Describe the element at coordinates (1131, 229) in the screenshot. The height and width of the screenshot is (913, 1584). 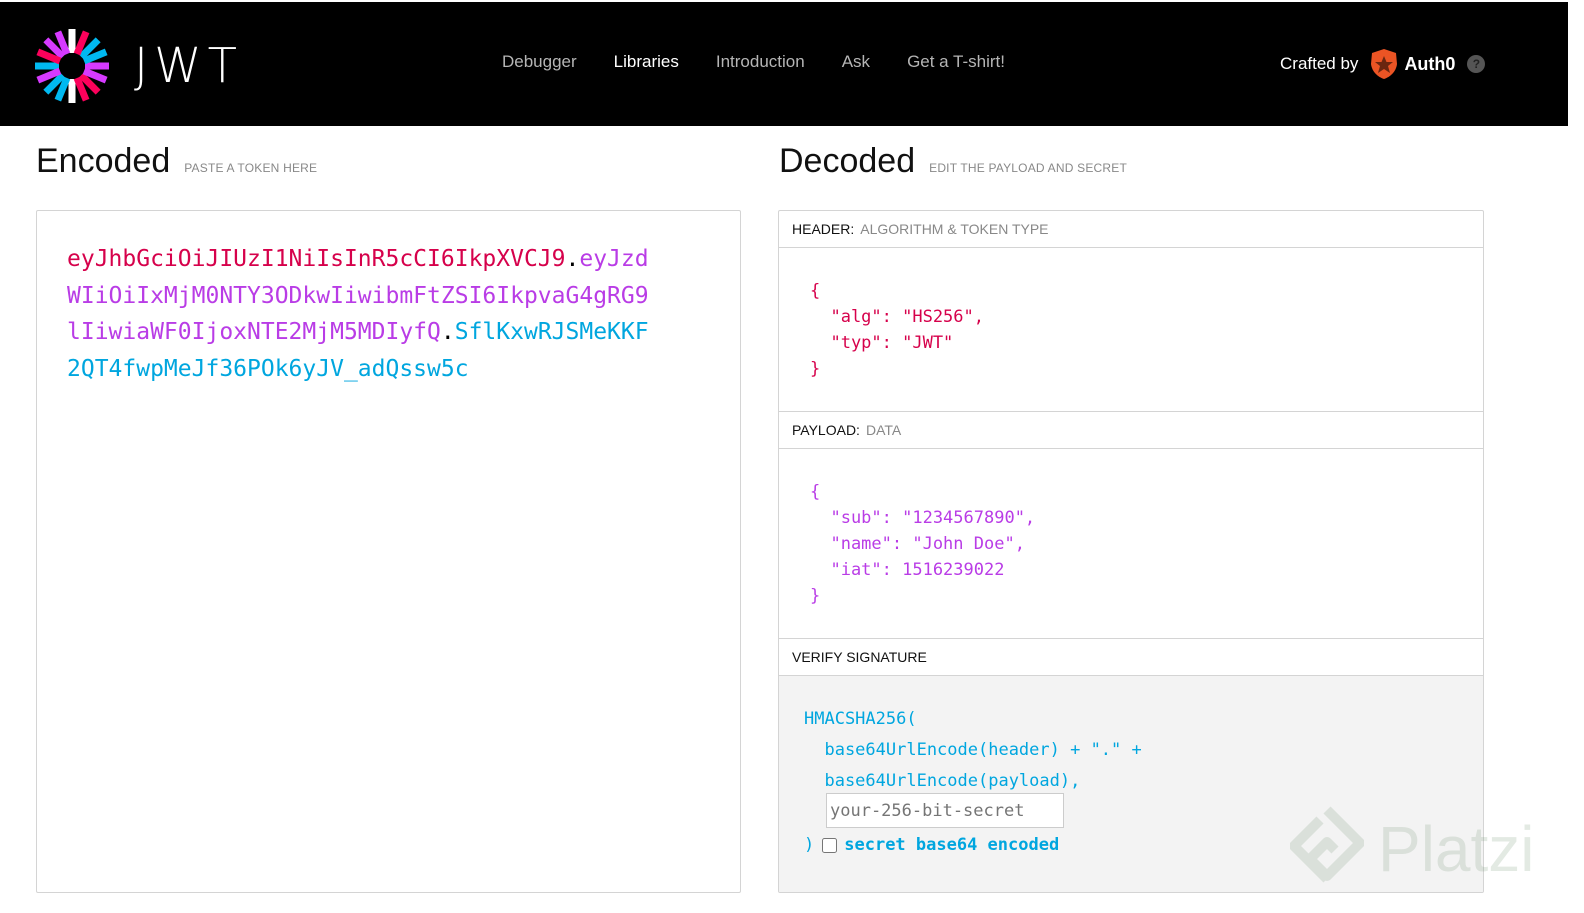
I see `header-section-heading: HEADER: ALGORITHM & TOKEN TYPE` at that location.